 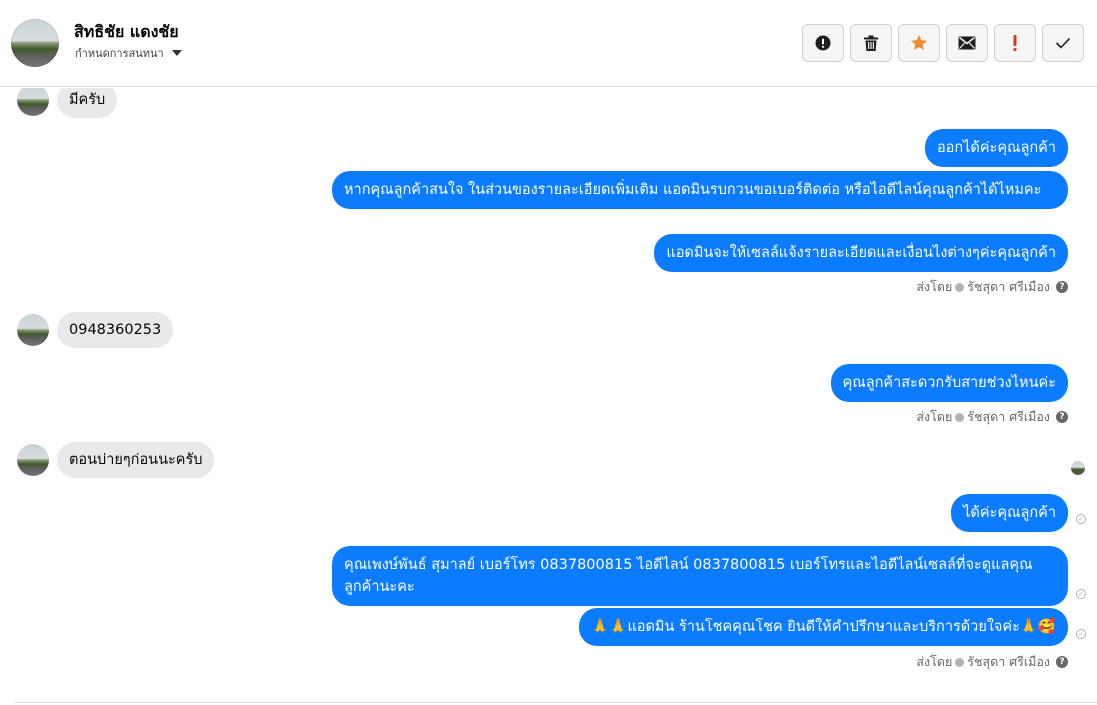 What do you see at coordinates (1009, 513) in the screenshot?
I see `message-bubble-outgoing: ได้ค่ะคุณลูกค้า` at bounding box center [1009, 513].